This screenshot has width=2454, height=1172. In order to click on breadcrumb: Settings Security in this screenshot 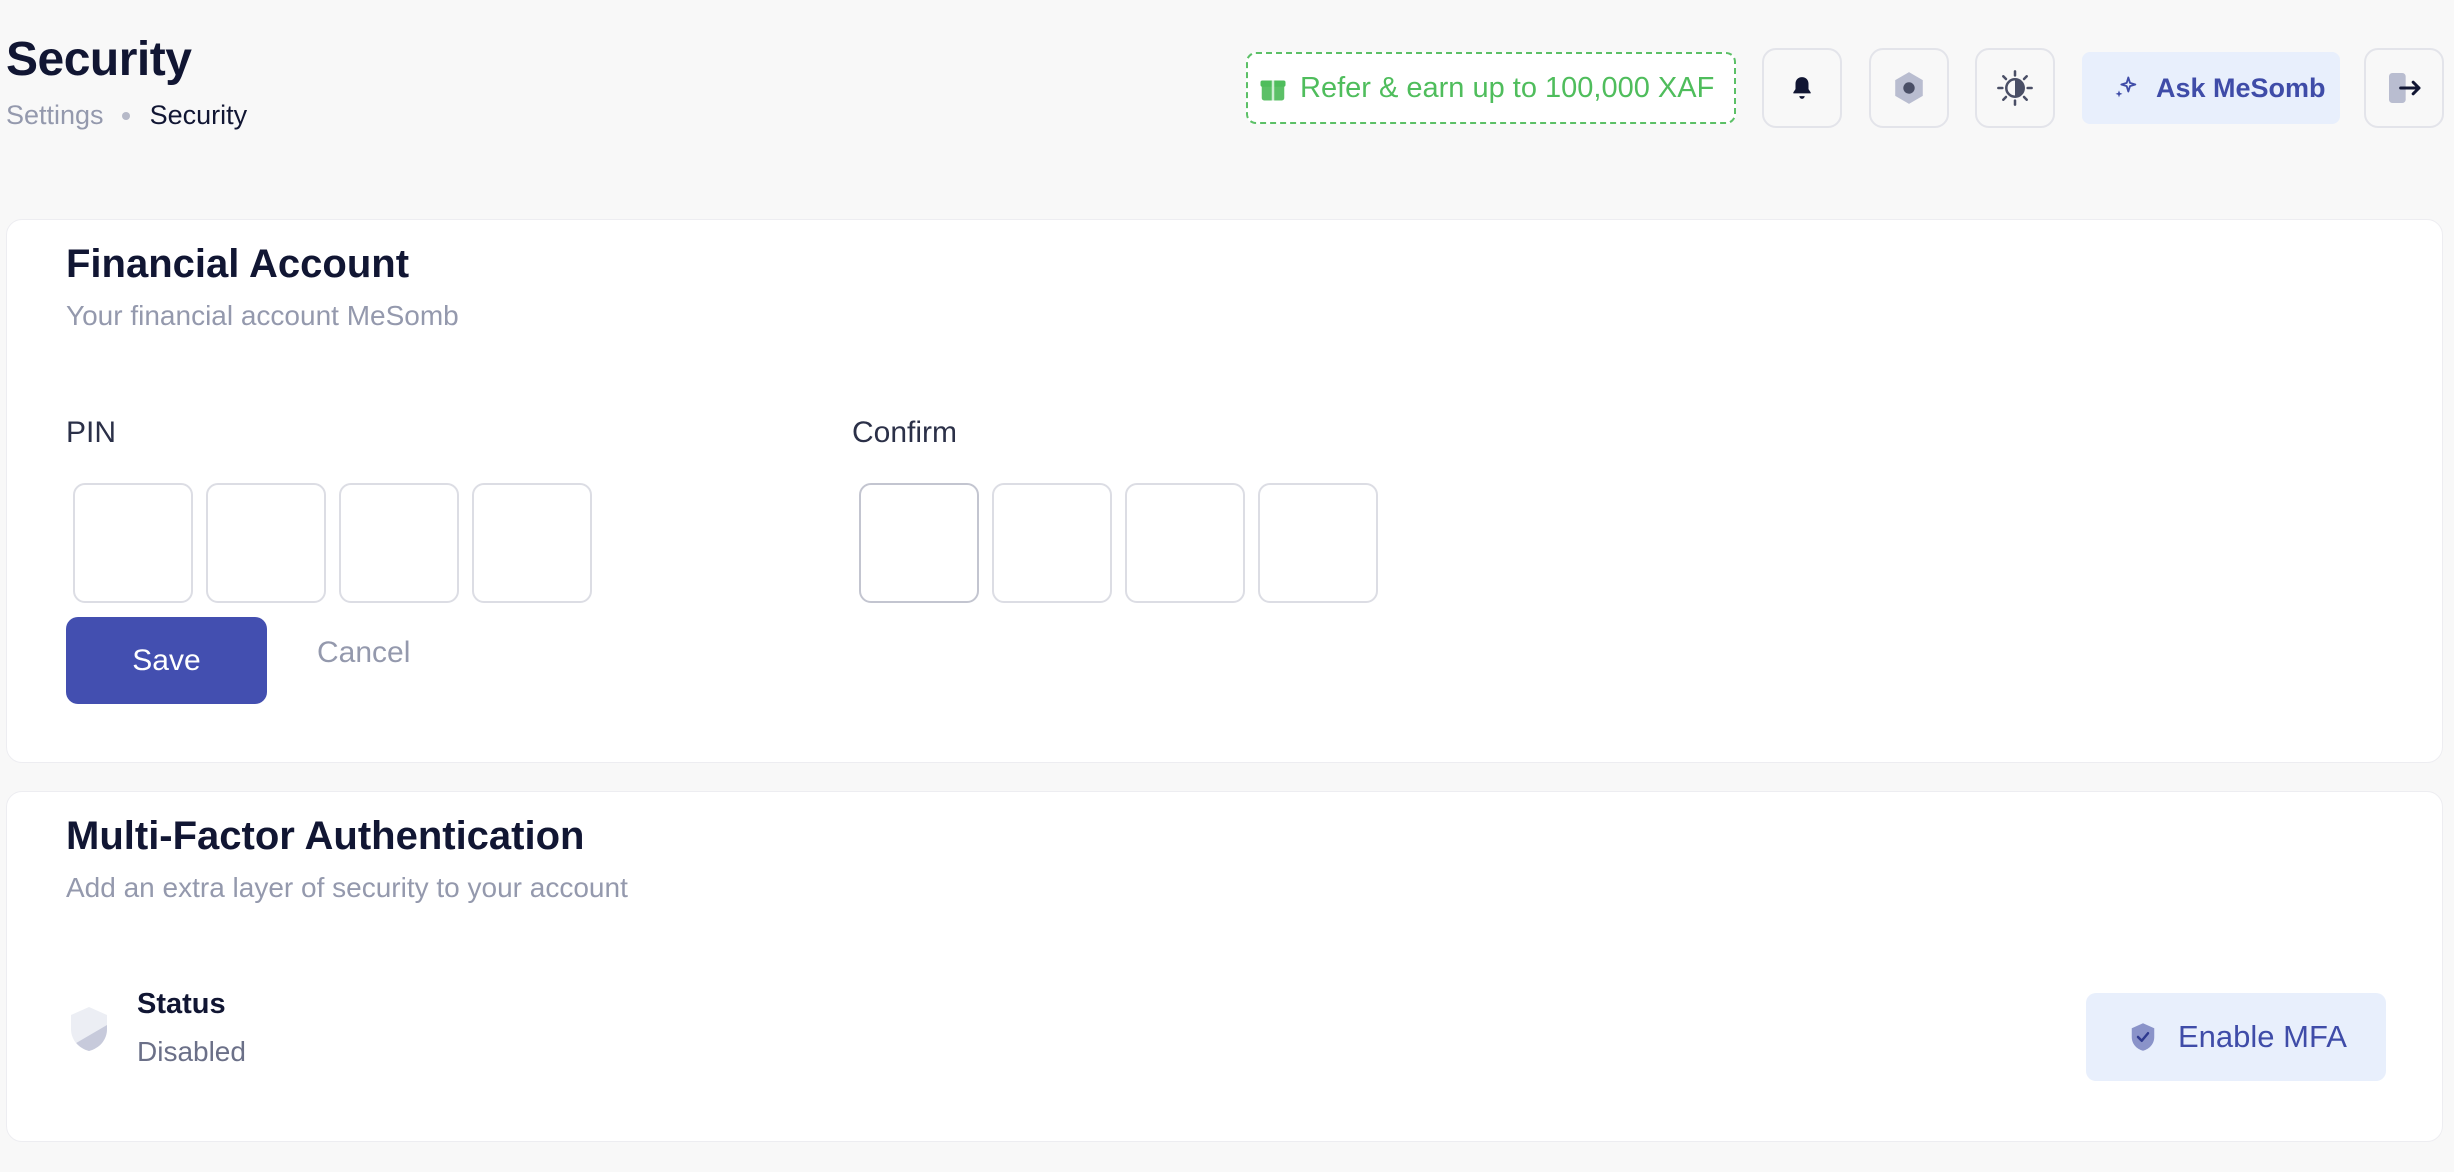, I will do `click(126, 115)`.